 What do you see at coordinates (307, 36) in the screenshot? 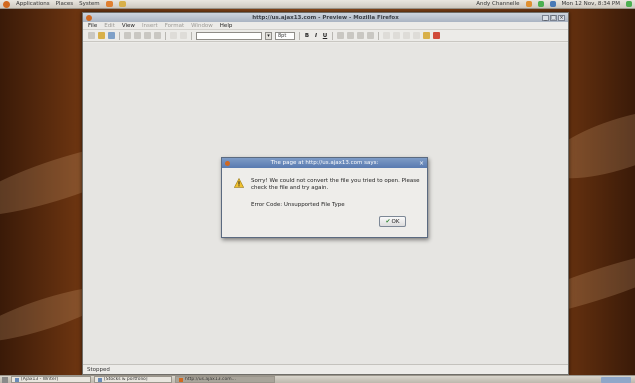
I see `bold-button: B` at bounding box center [307, 36].